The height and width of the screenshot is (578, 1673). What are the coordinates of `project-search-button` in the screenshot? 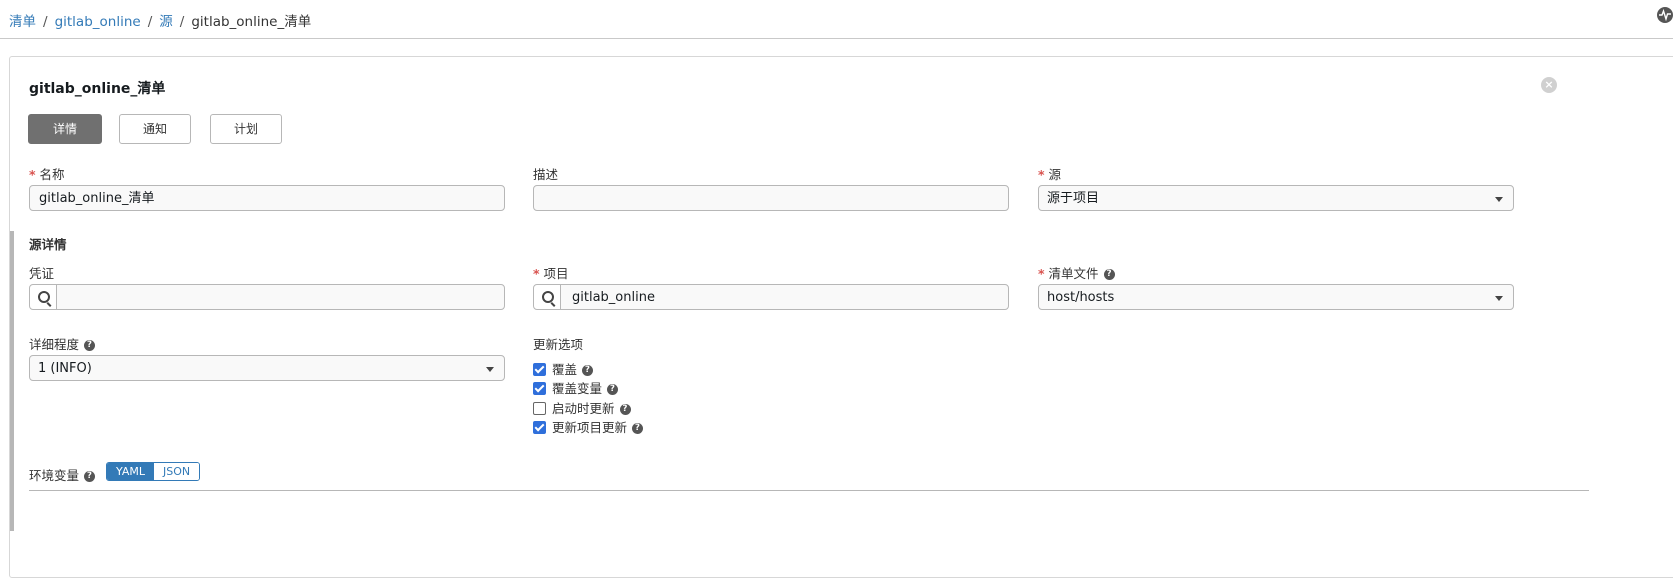 It's located at (547, 297).